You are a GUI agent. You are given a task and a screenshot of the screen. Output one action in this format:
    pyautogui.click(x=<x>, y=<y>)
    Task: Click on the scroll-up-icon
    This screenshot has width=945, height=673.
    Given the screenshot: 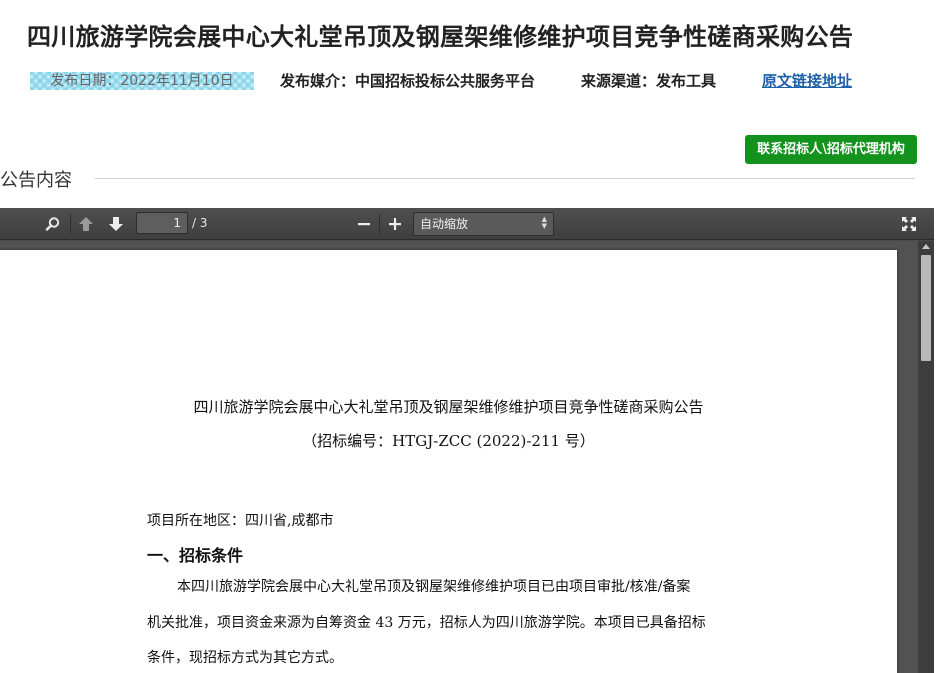 What is the action you would take?
    pyautogui.click(x=926, y=246)
    